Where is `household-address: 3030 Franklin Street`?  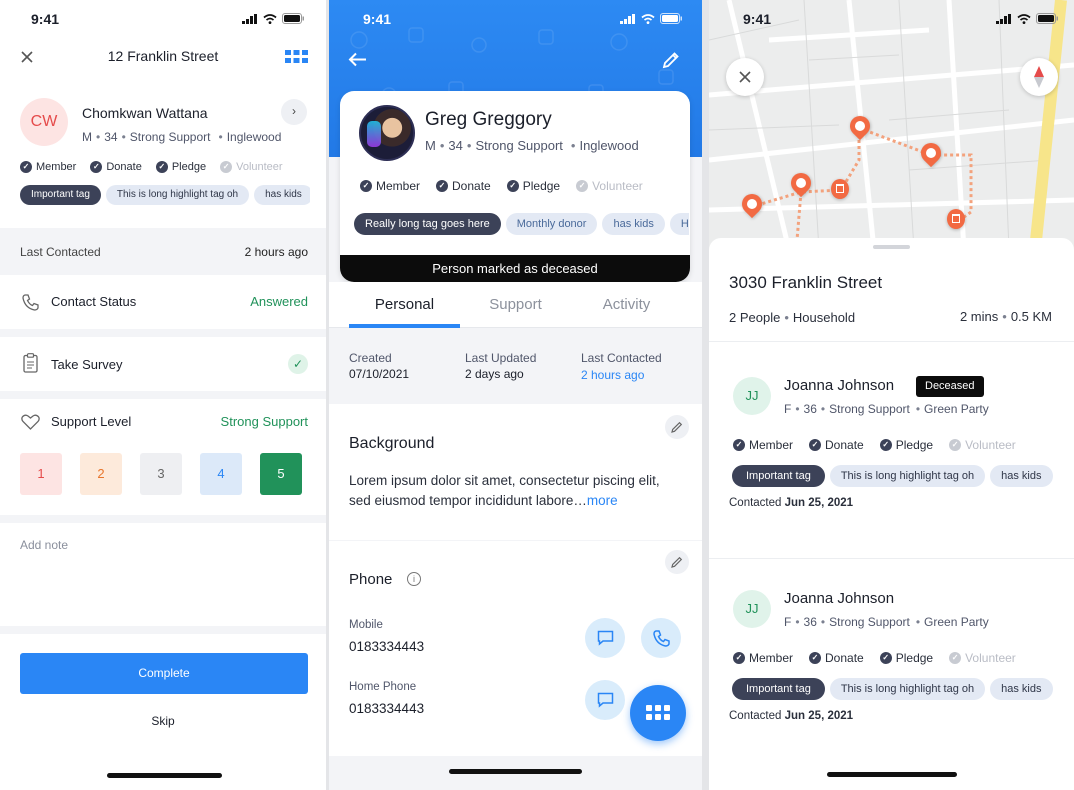 household-address: 3030 Franklin Street is located at coordinates (806, 282).